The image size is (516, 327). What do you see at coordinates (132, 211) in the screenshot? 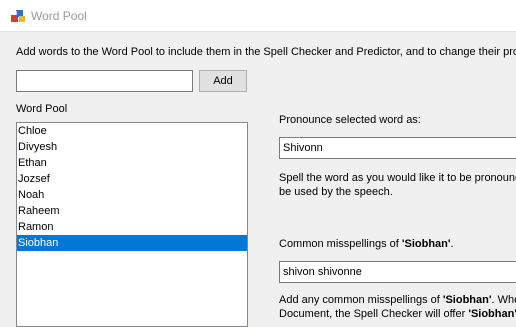
I see `word-pool-item: Raheem` at bounding box center [132, 211].